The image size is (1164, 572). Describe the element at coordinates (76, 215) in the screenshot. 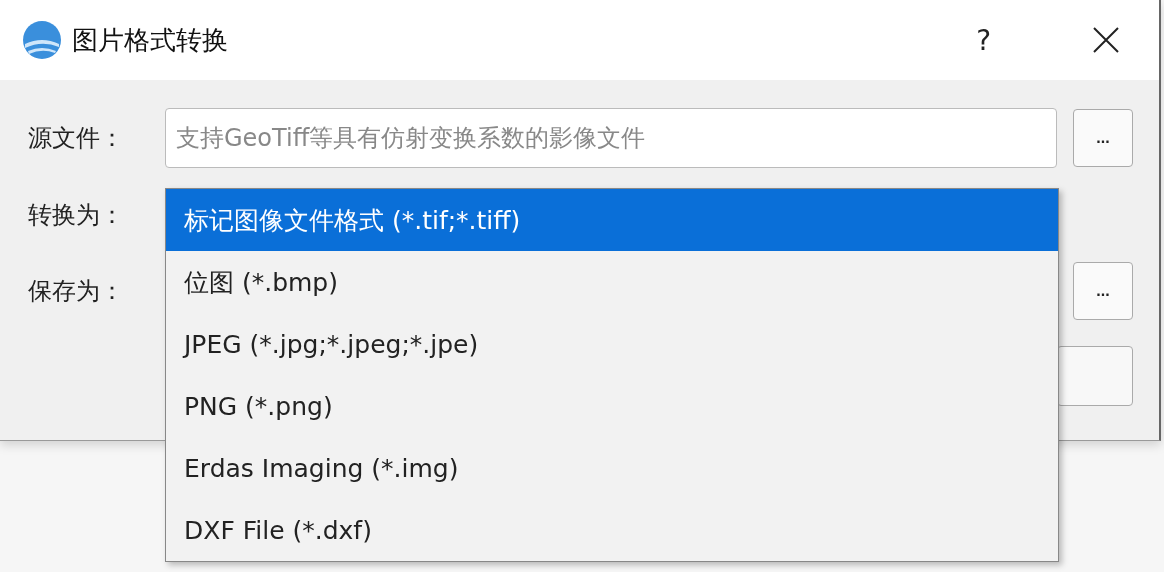

I see `field-label: 转换为：` at that location.